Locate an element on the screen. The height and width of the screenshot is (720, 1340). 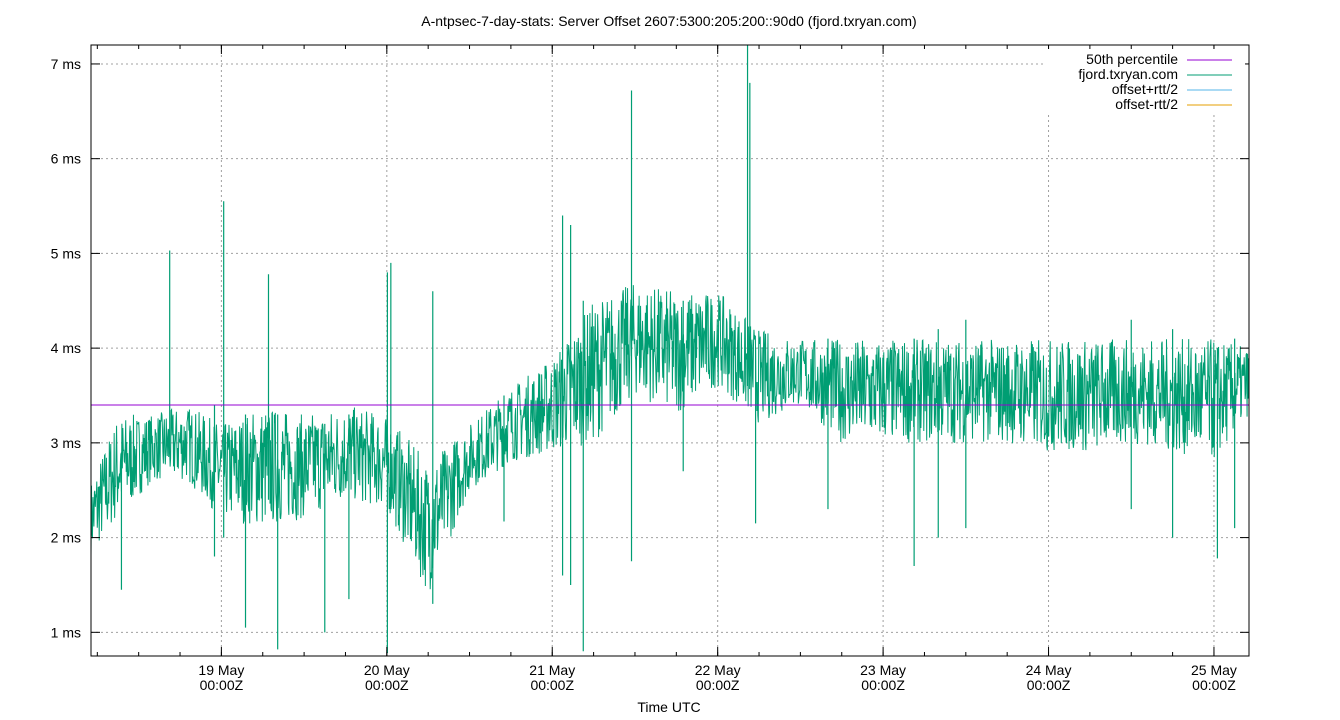
y-tick-label: 3 ms is located at coordinates (66, 443).